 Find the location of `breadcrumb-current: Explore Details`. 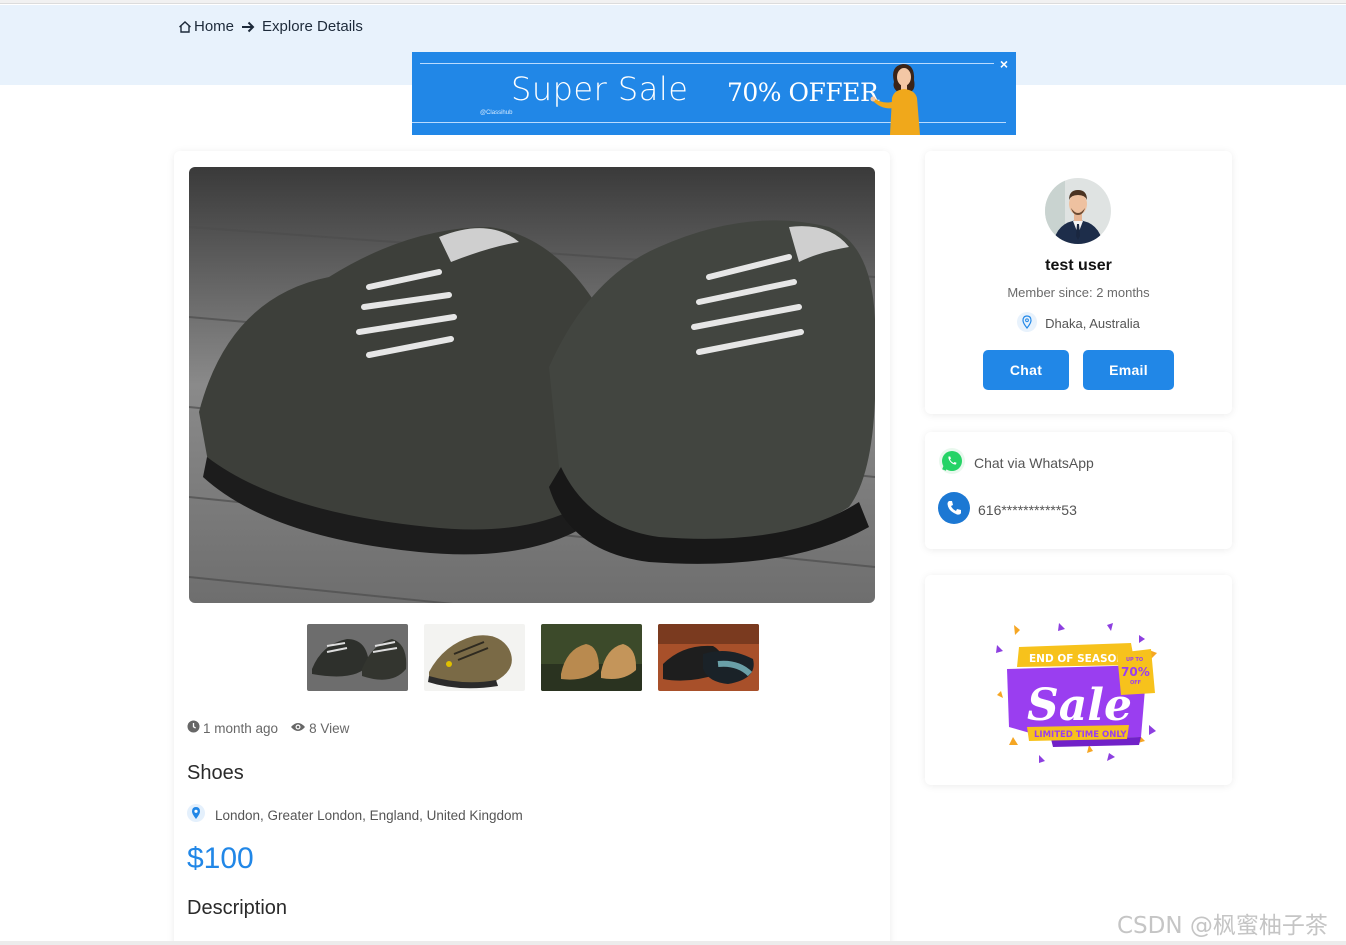

breadcrumb-current: Explore Details is located at coordinates (312, 26).